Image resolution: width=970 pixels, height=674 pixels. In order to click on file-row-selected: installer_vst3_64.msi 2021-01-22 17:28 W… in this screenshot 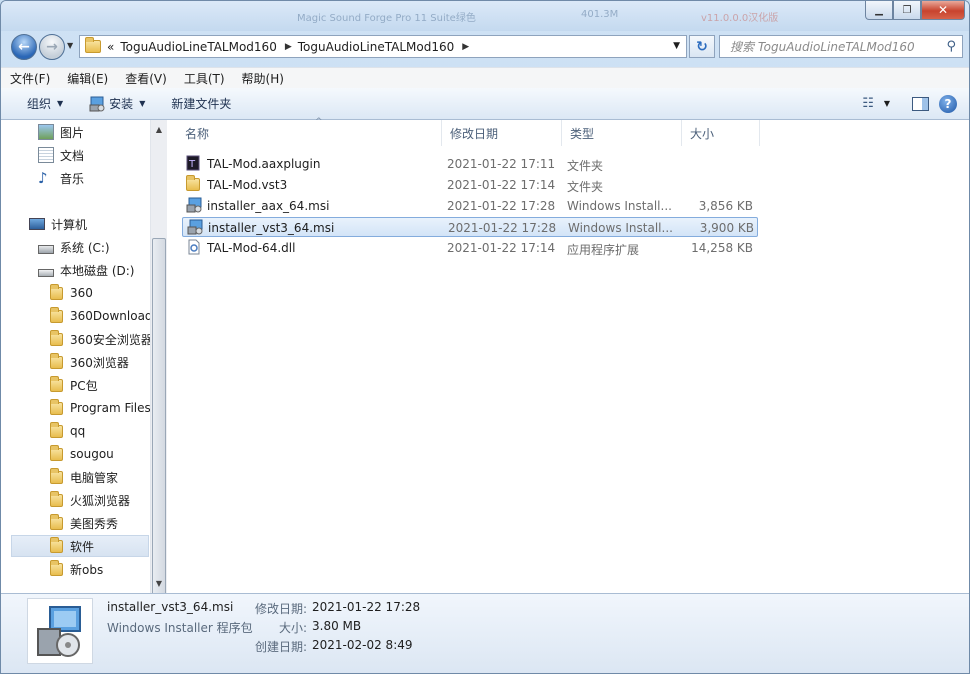, I will do `click(470, 227)`.